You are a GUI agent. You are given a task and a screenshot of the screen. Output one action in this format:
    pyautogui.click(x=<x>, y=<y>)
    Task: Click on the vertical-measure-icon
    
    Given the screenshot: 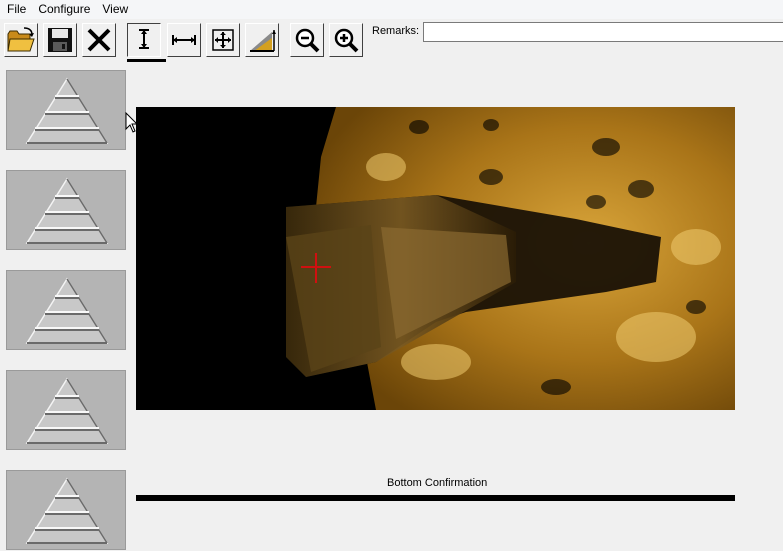 What is the action you would take?
    pyautogui.click(x=144, y=39)
    